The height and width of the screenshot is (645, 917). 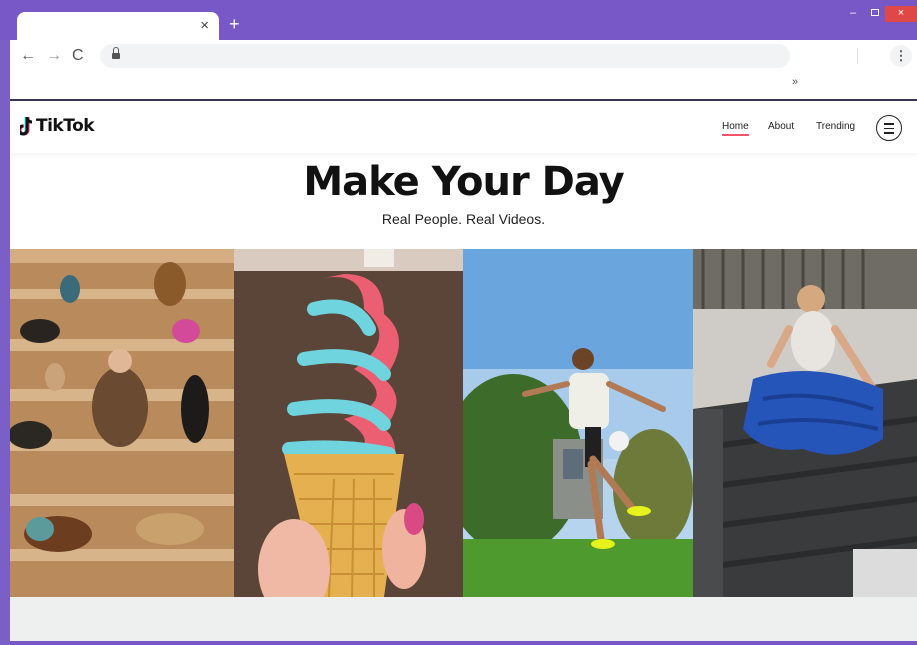 What do you see at coordinates (835, 126) in the screenshot?
I see `nav-link-trending: Trending` at bounding box center [835, 126].